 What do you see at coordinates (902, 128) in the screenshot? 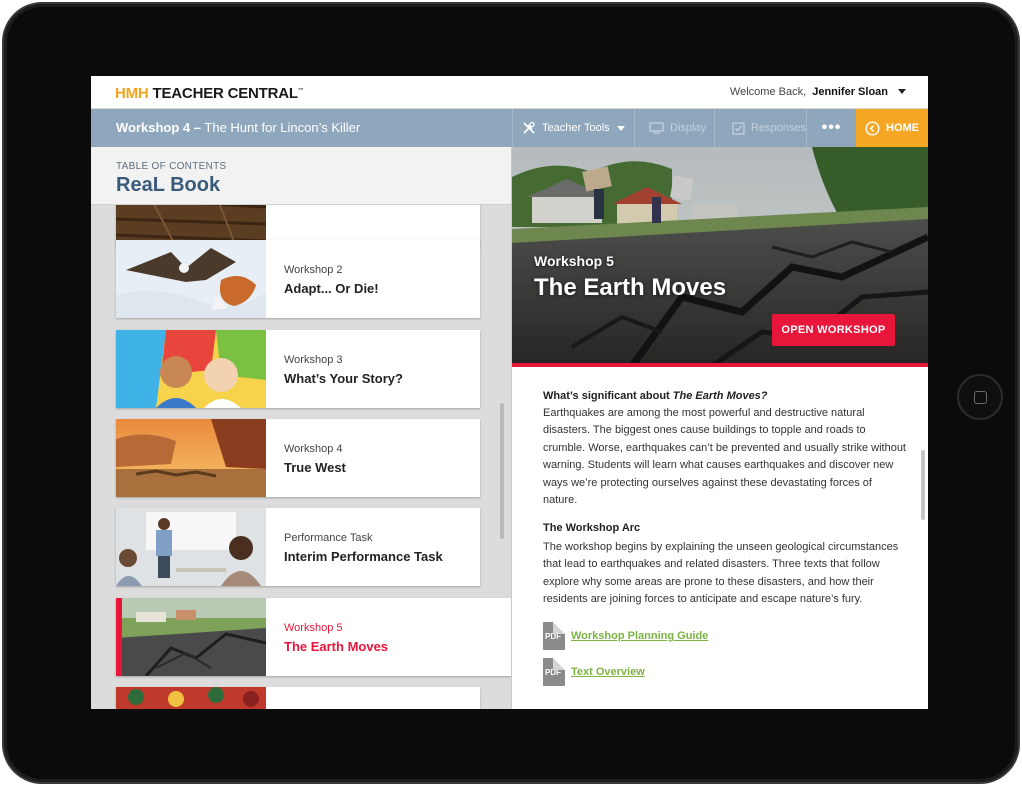
I see `home-label: HOME` at bounding box center [902, 128].